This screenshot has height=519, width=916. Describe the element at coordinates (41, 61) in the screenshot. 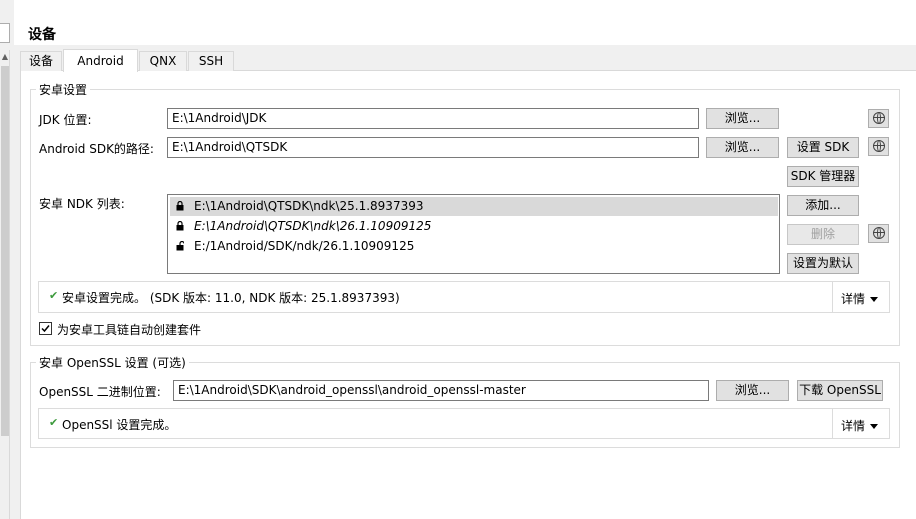

I see `tab-device: 设备` at that location.